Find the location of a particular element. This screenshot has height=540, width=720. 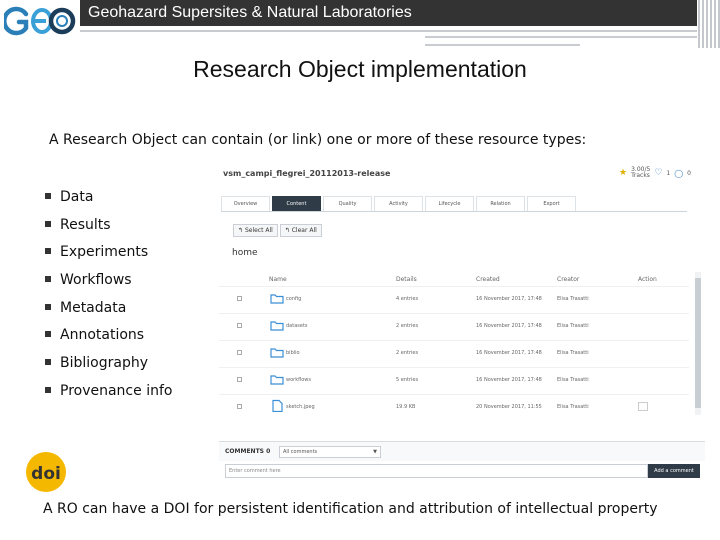

tab-relation: Relation is located at coordinates (500, 203).